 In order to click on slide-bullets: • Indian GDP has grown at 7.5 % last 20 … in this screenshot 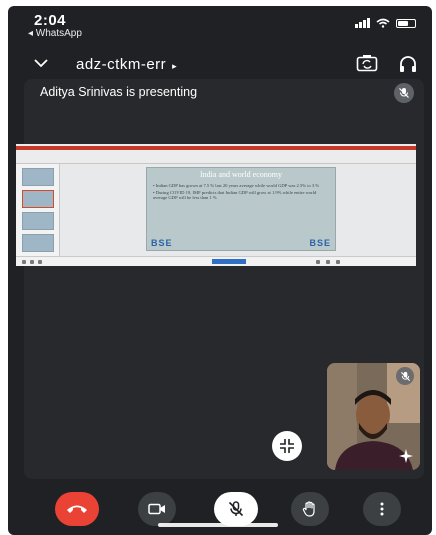, I will do `click(242, 193)`.